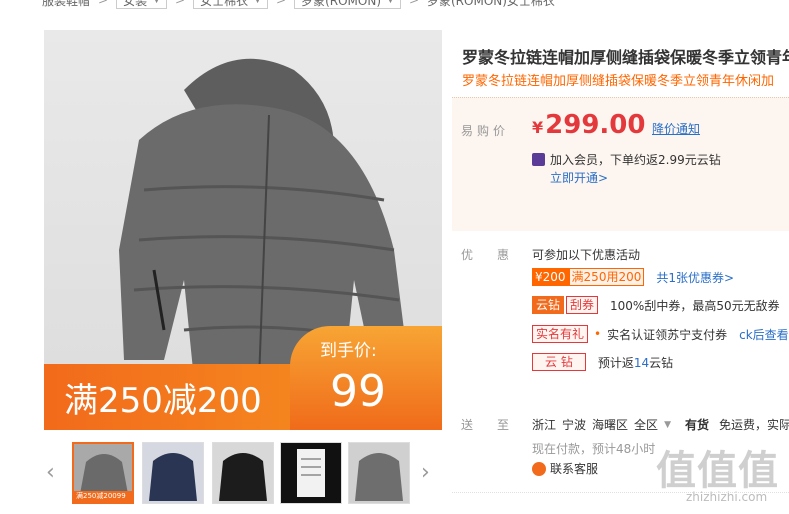 Image resolution: width=789 pixels, height=514 pixels. I want to click on thumbnail-navy-jacket, so click(173, 473).